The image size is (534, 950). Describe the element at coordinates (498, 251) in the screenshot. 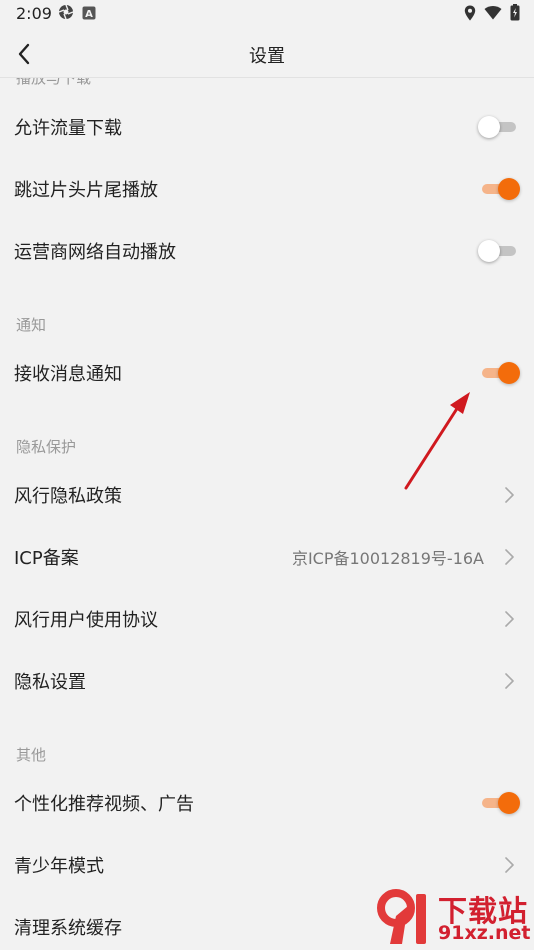

I see `carrier-autoplay-toggle` at that location.